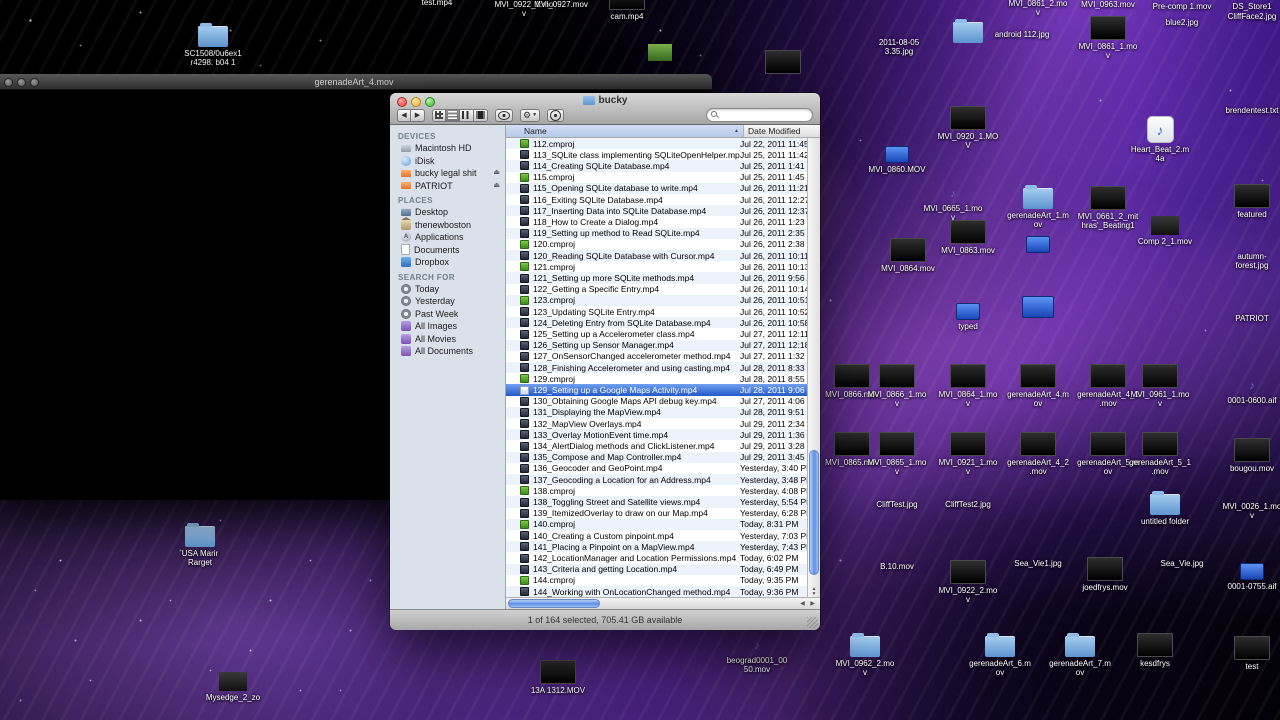  Describe the element at coordinates (865, 655) in the screenshot. I see `desktop-icon-mvi-0962-2-mov: MVI_0962_2.mov` at that location.